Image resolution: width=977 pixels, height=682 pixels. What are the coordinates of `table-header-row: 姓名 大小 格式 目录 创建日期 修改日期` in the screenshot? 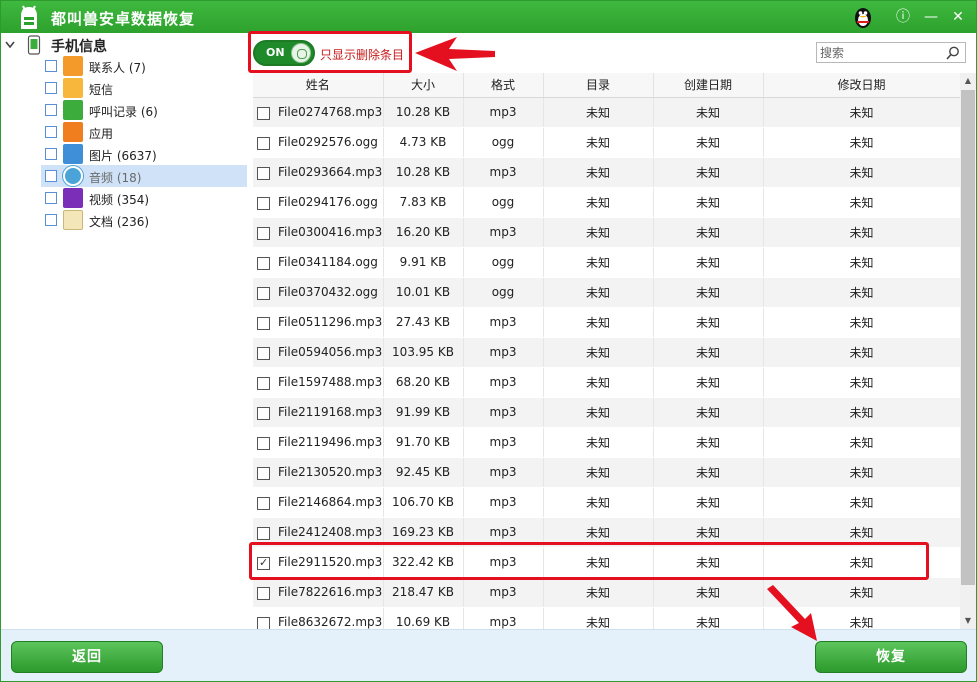 It's located at (606, 85).